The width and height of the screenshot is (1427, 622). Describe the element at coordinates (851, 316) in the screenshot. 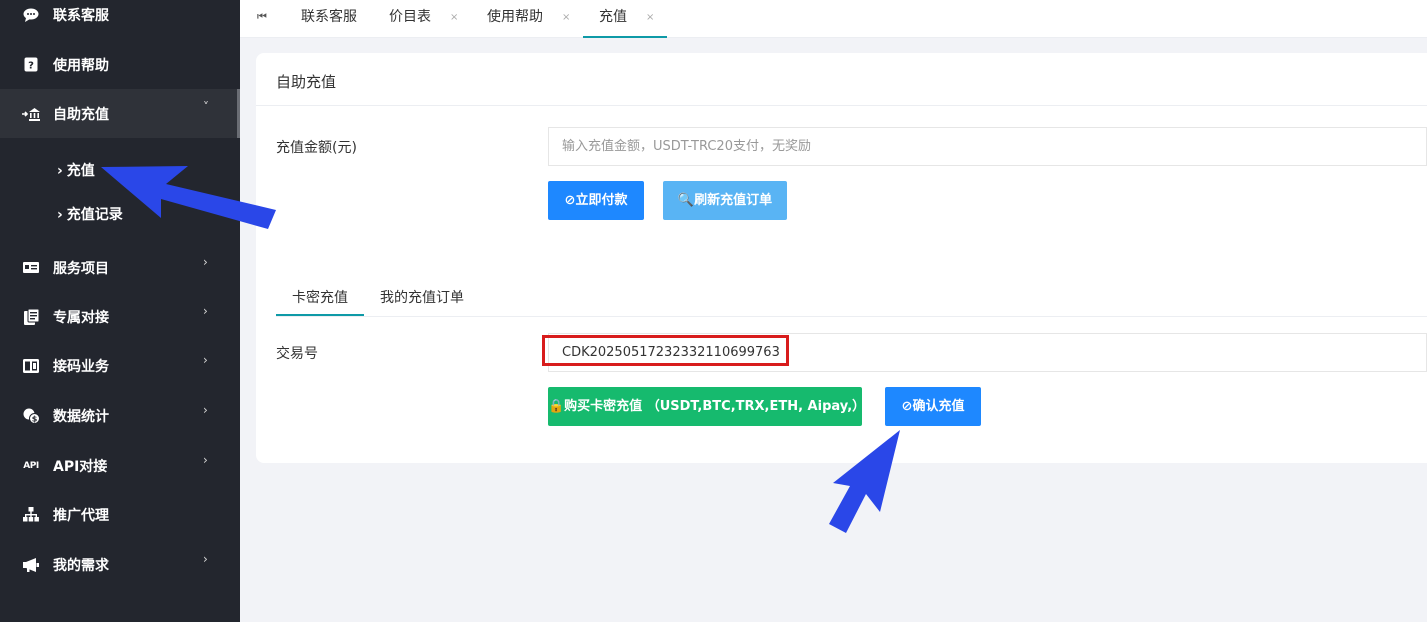

I see `tab-divider` at that location.